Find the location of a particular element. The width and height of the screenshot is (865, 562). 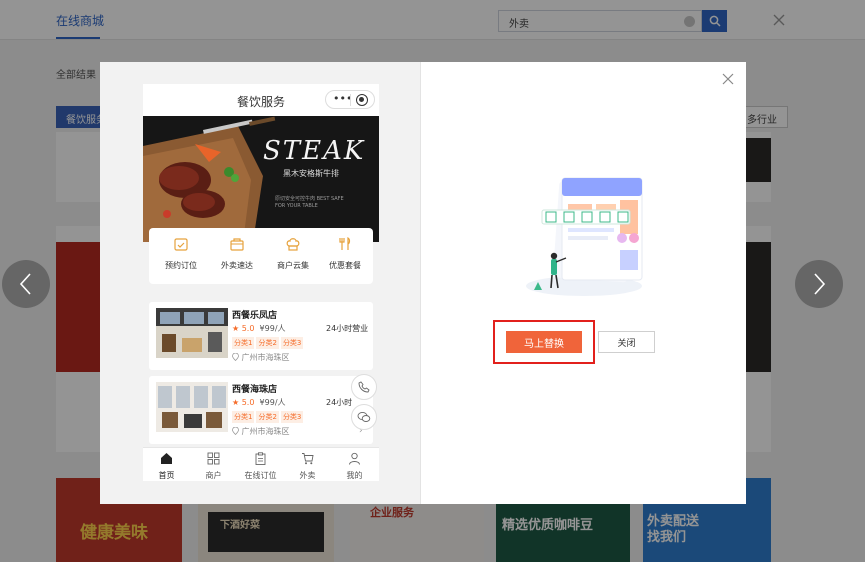

bottom-tab-bar: 首页 商户 在线订位 外卖 我的 is located at coordinates (261, 464).